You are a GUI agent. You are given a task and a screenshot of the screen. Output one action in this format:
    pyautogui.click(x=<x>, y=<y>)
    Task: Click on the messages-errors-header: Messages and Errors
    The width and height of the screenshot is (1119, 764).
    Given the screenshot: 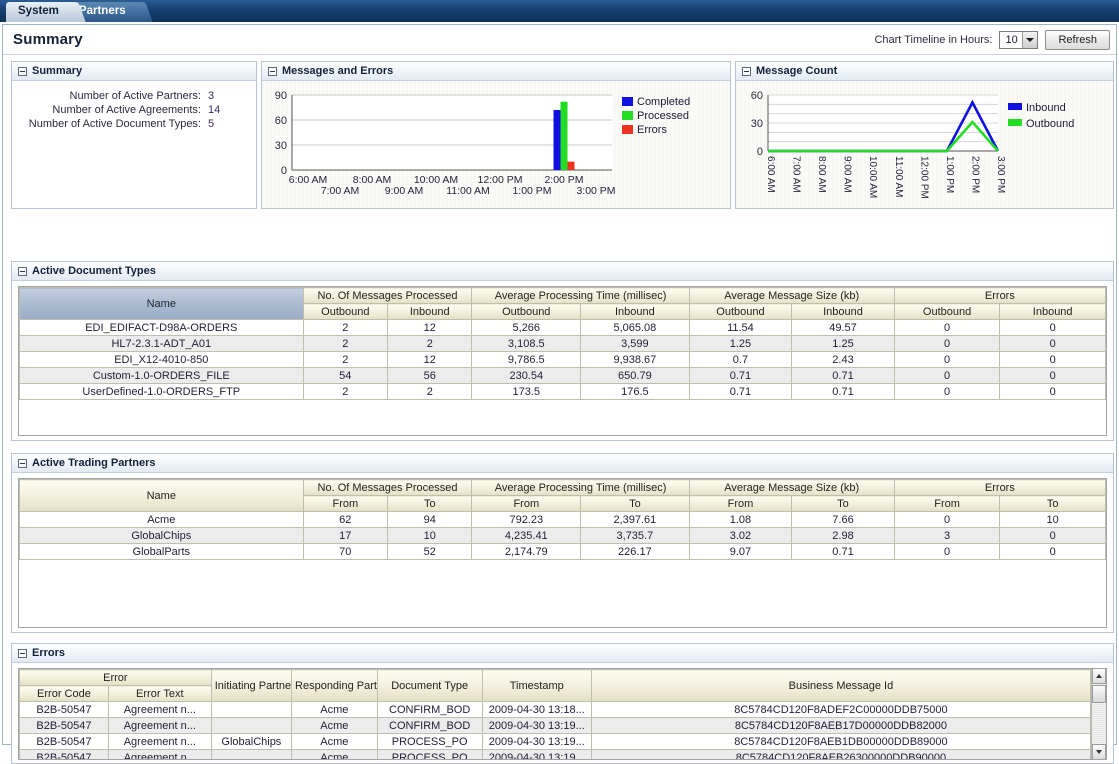 What is the action you would take?
    pyautogui.click(x=496, y=71)
    